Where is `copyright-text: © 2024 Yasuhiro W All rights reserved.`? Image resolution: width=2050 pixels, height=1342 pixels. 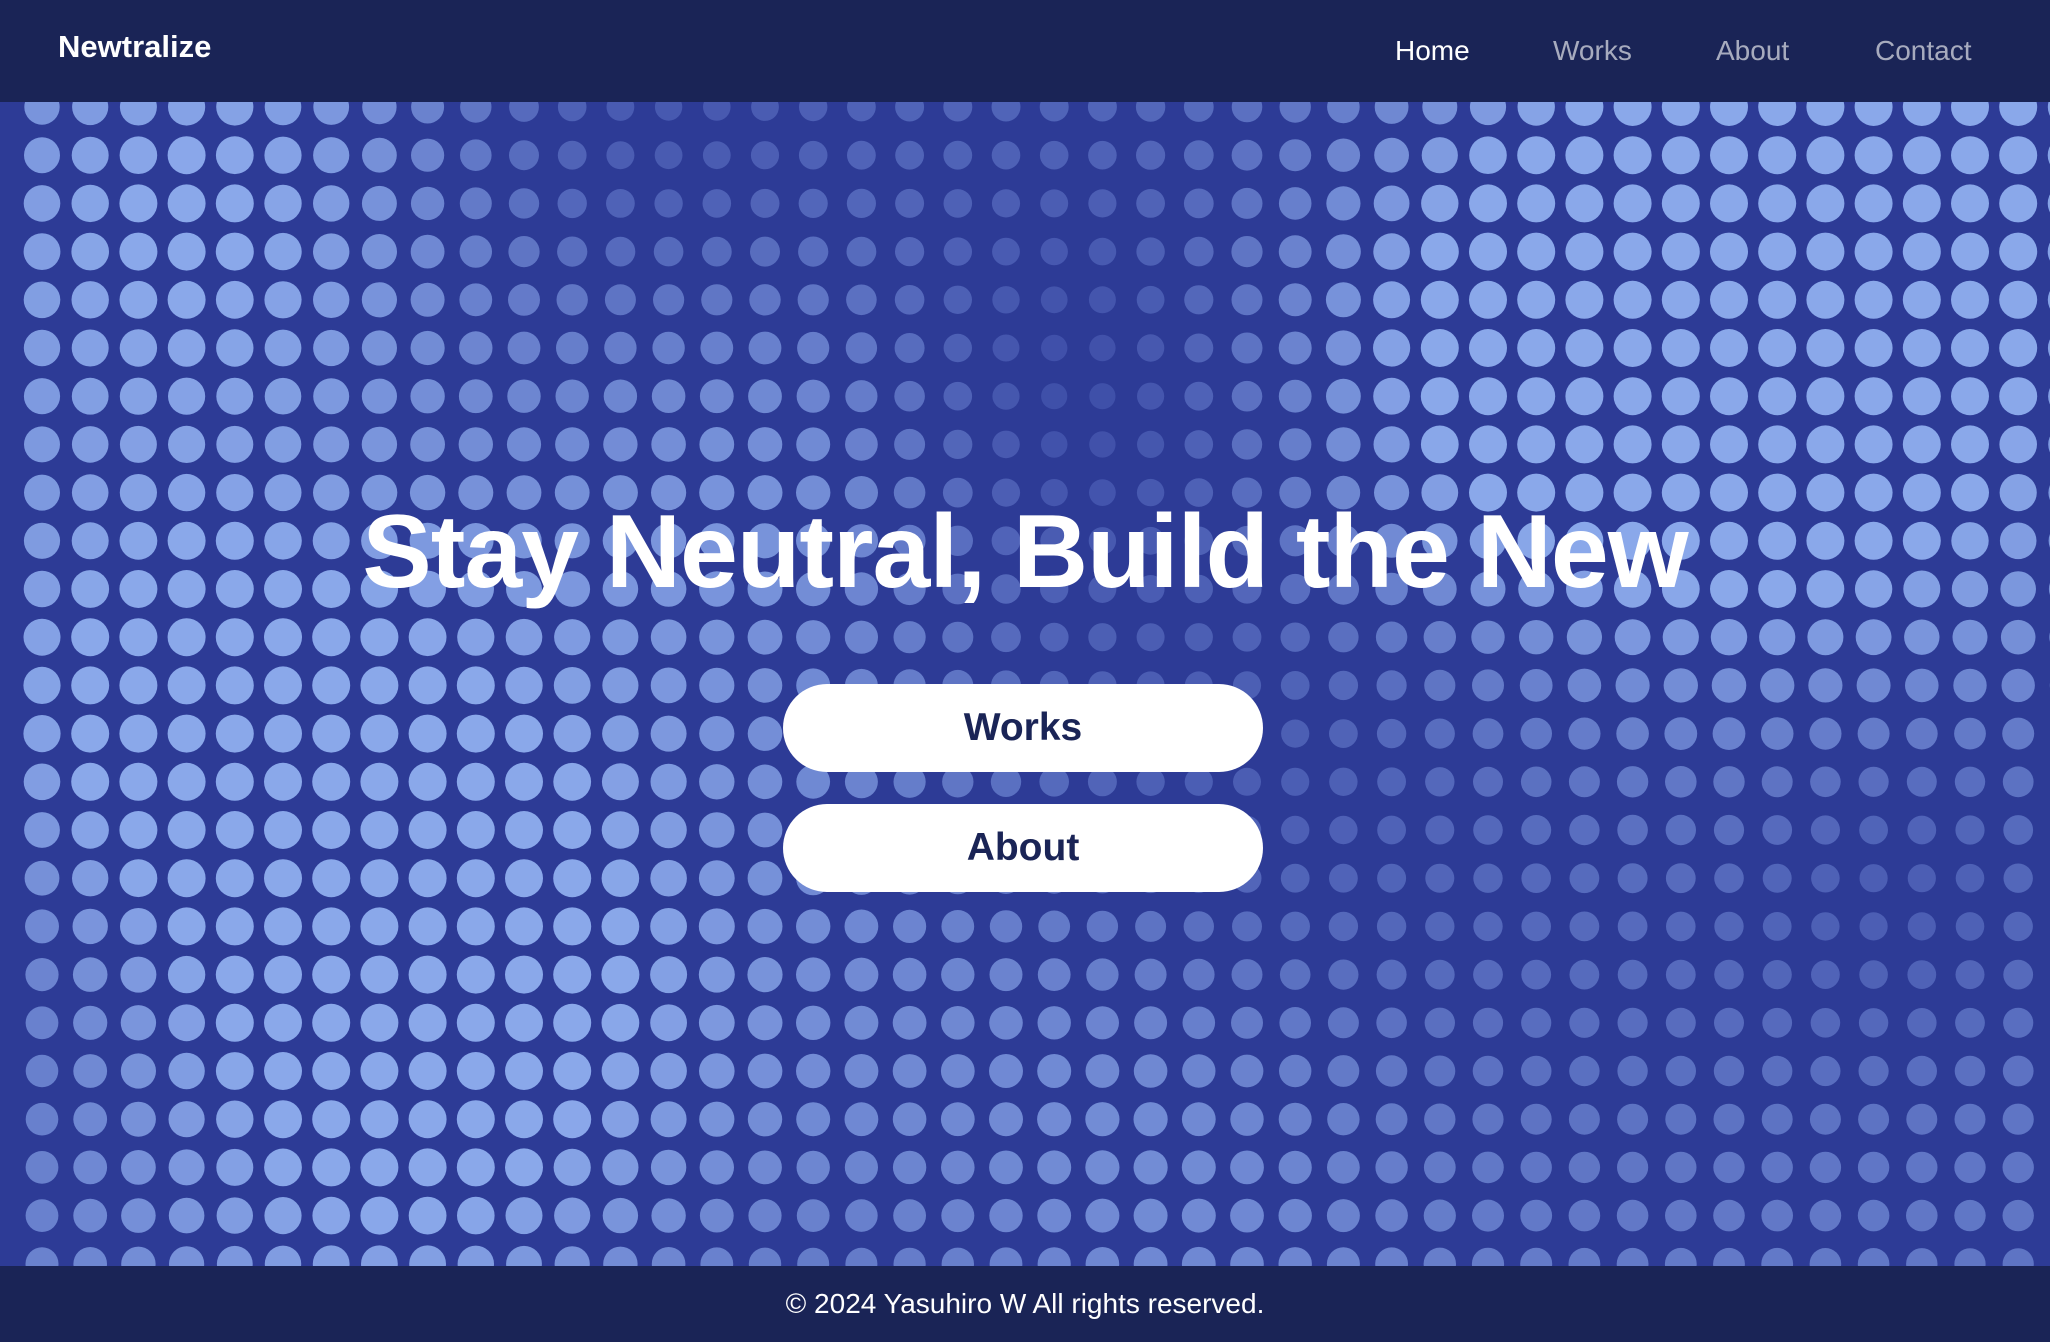
copyright-text: © 2024 Yasuhiro W All rights reserved. is located at coordinates (1025, 1303).